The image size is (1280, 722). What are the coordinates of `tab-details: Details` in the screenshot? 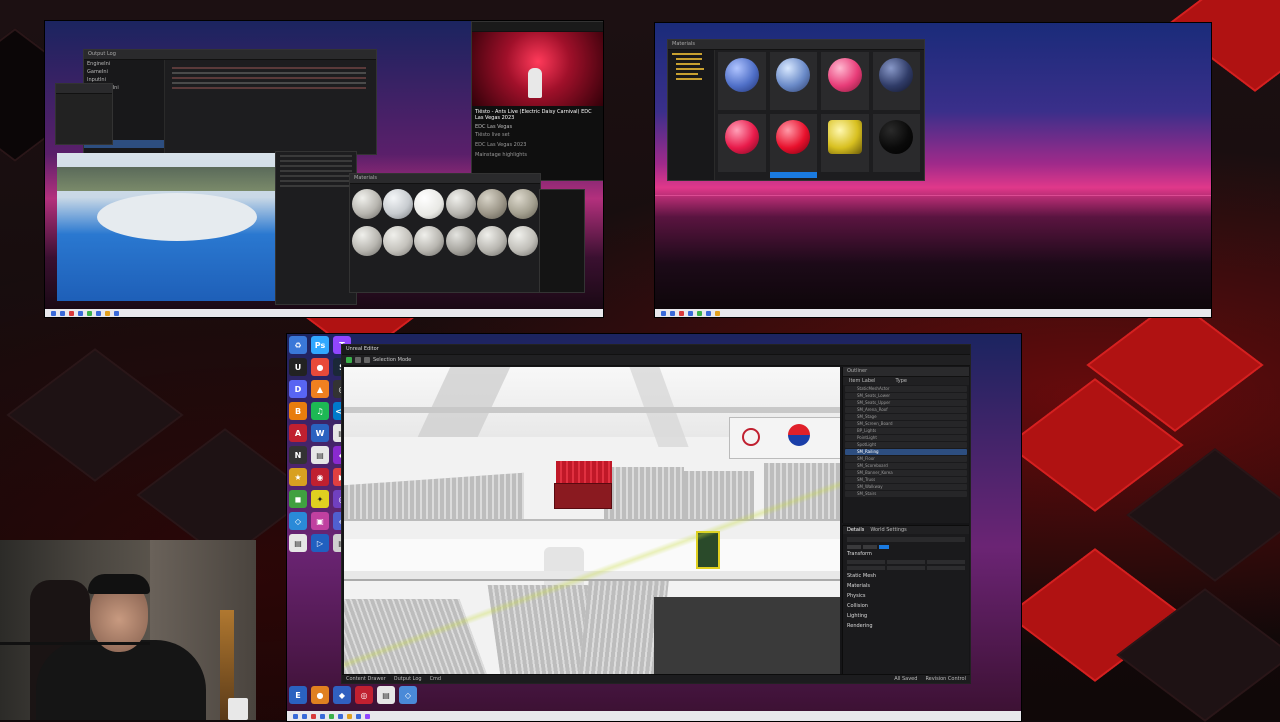 It's located at (855, 530).